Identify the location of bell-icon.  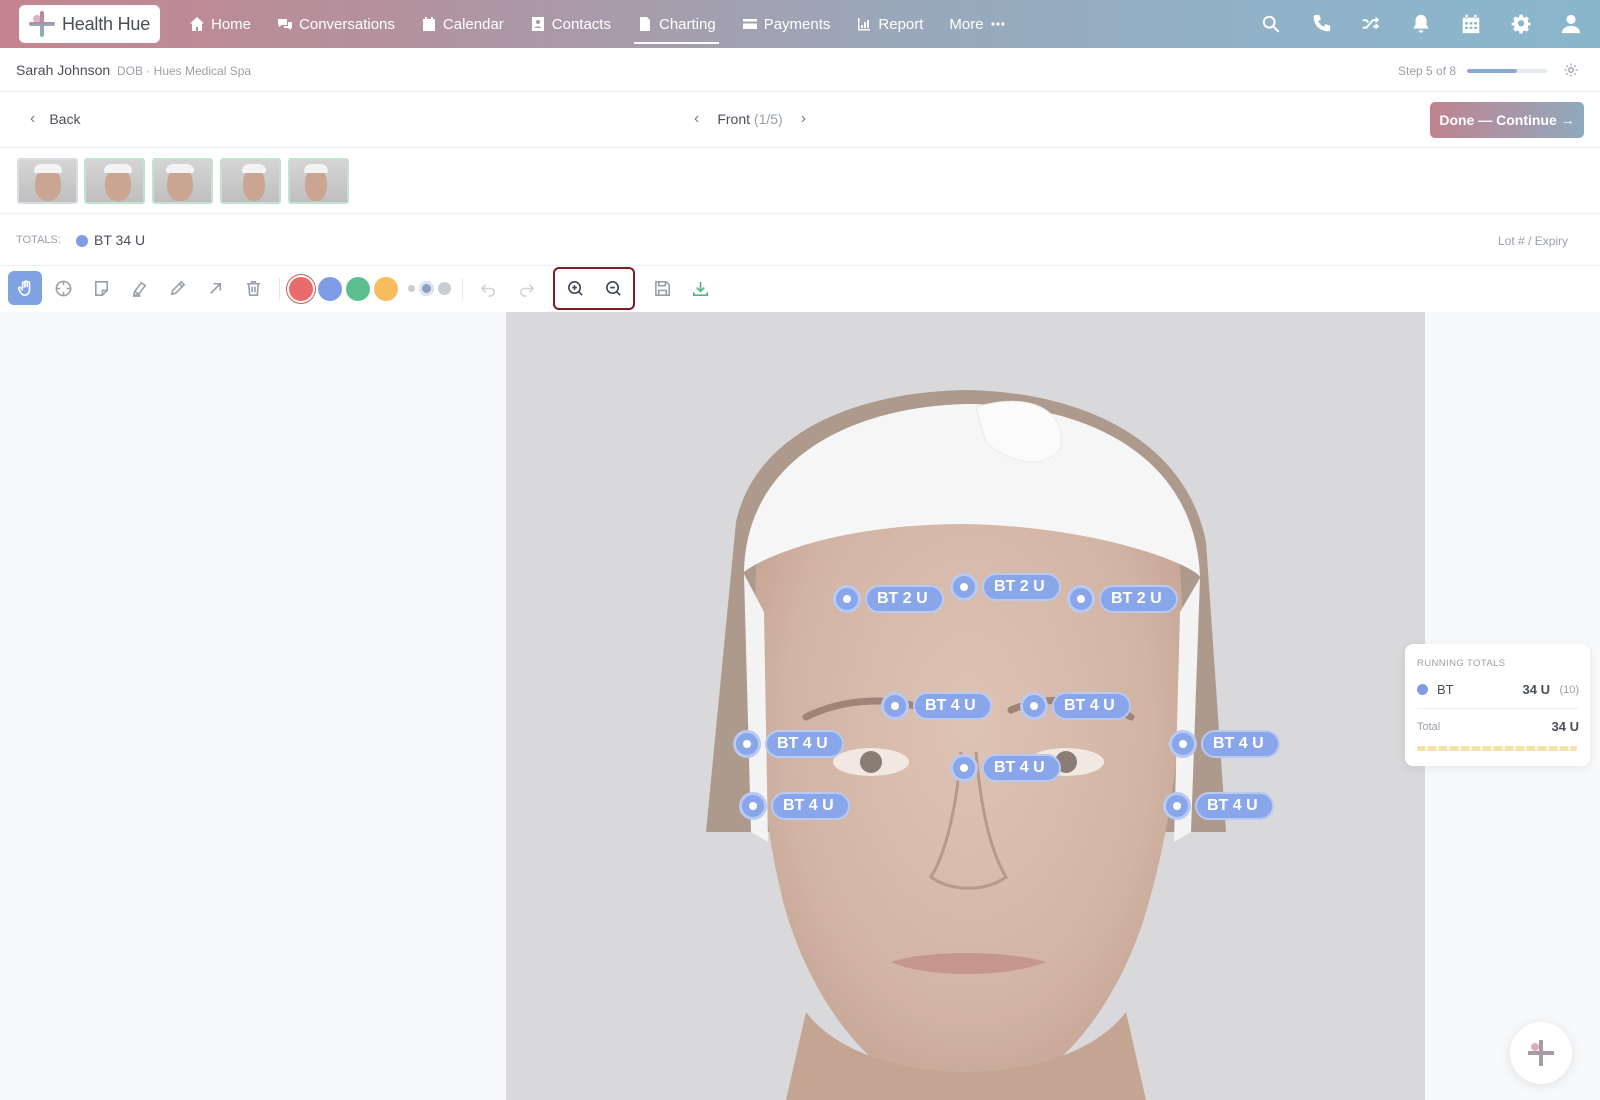
(1421, 24).